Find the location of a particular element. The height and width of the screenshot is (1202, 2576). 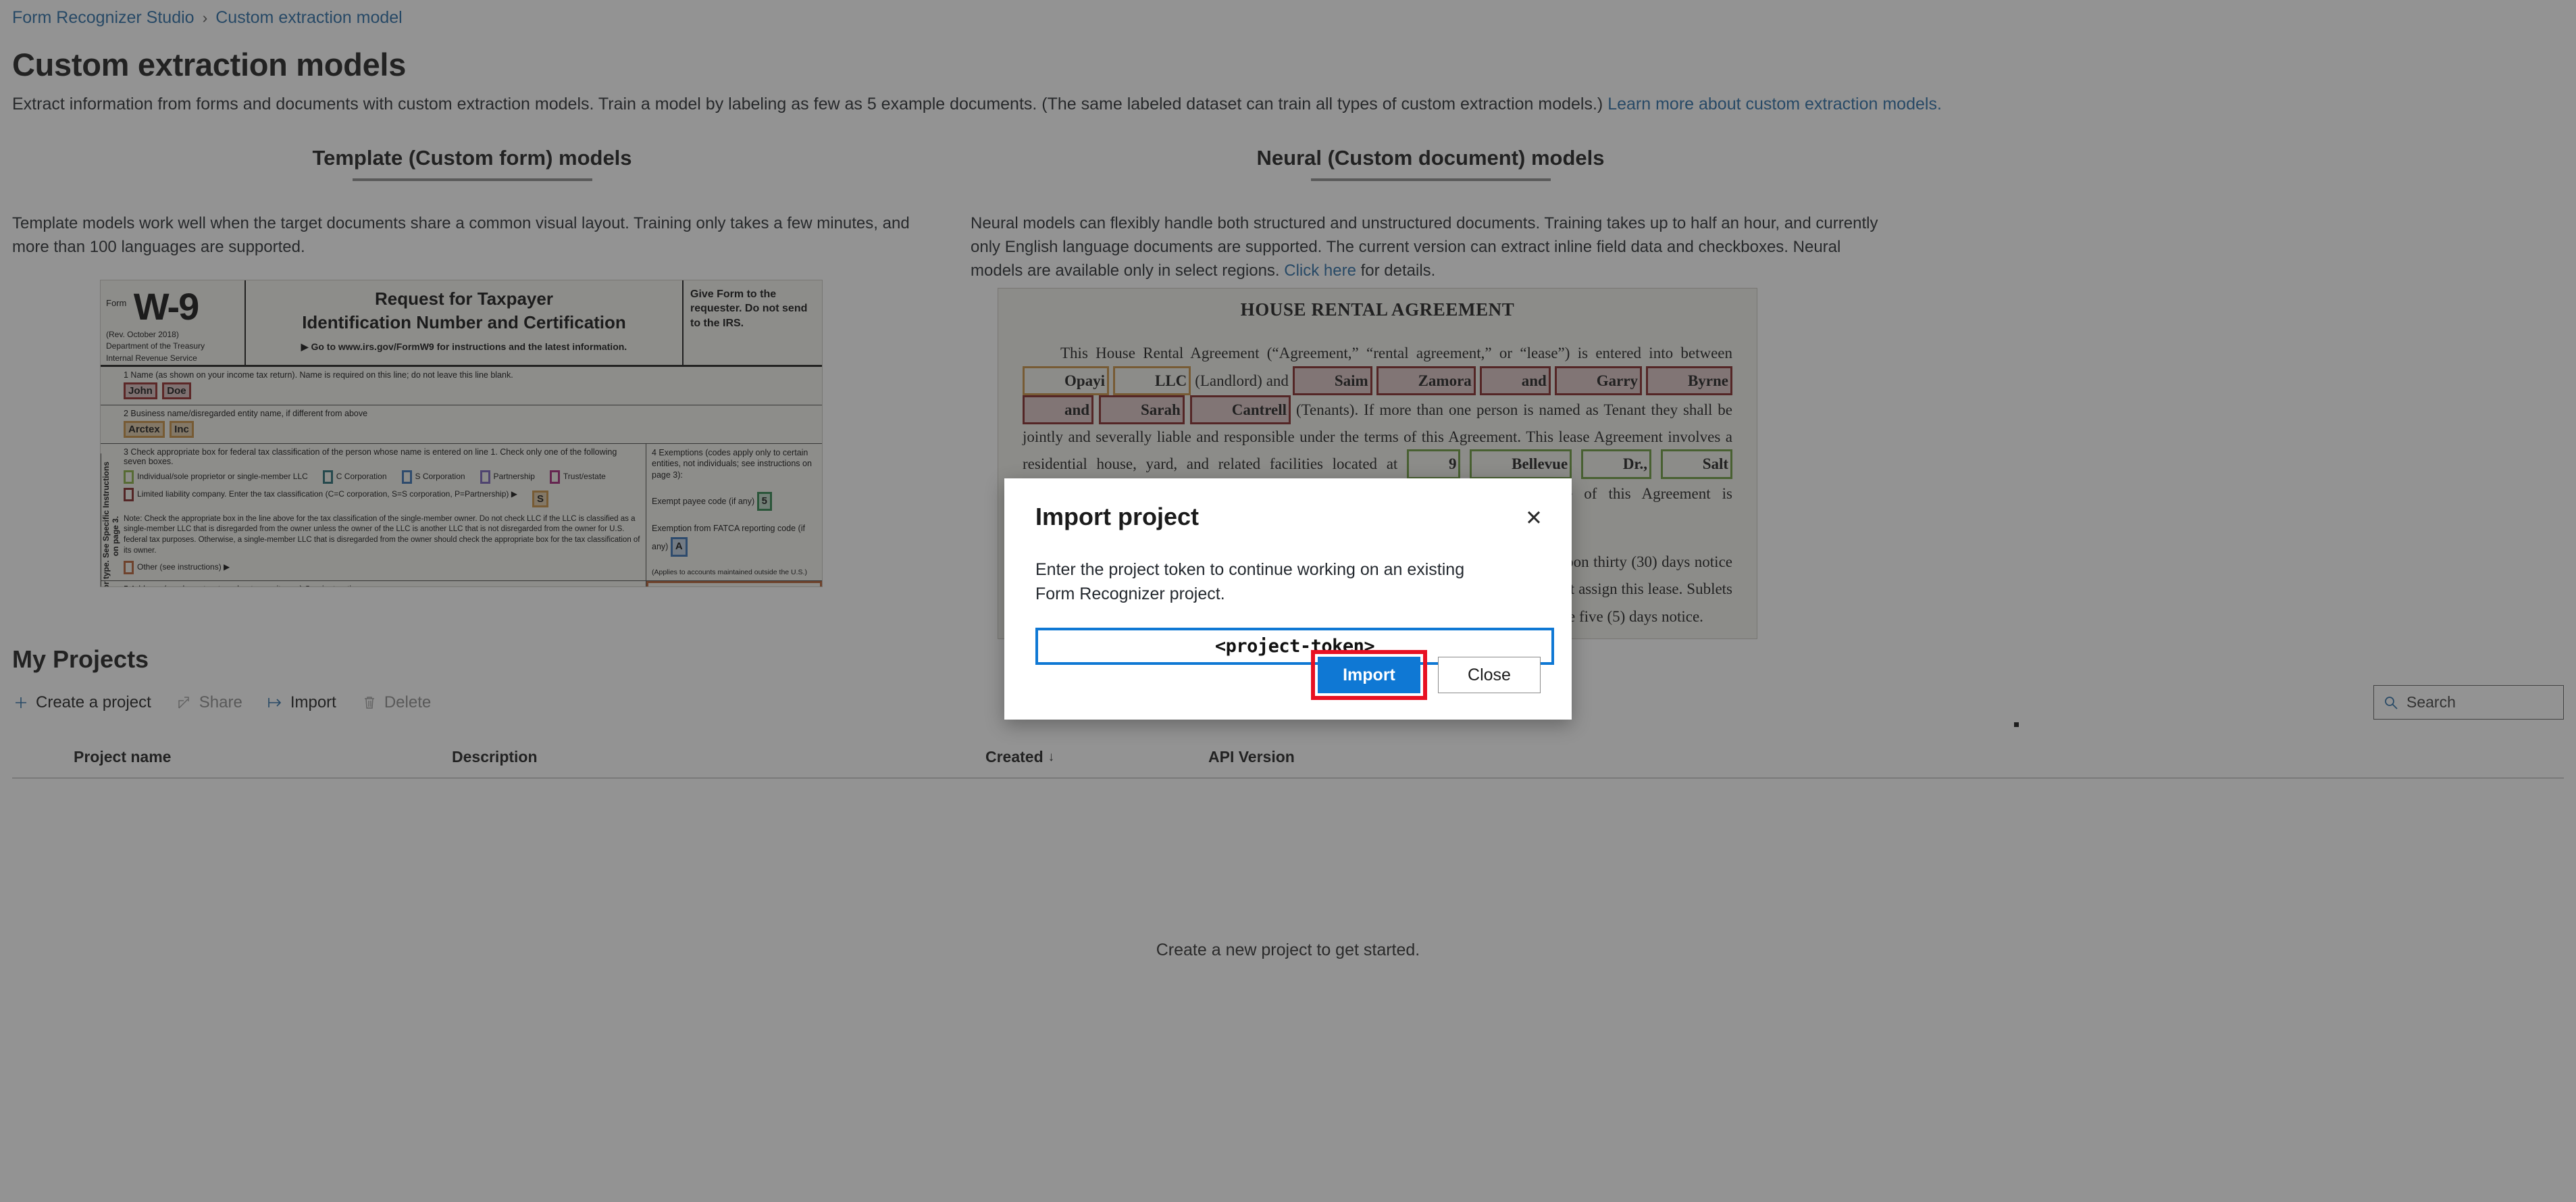

w9-form-label: Form is located at coordinates (116, 302).